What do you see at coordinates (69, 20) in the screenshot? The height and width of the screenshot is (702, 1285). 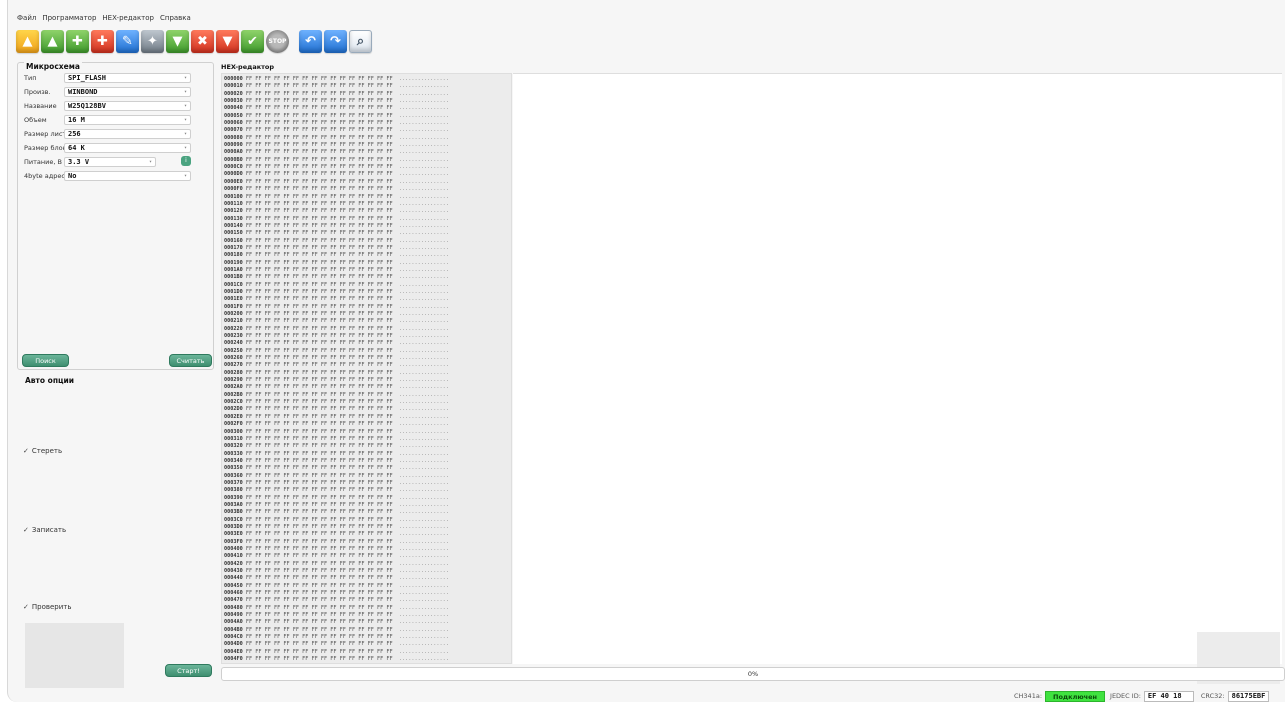 I see `menu-programmer: Программатор` at bounding box center [69, 20].